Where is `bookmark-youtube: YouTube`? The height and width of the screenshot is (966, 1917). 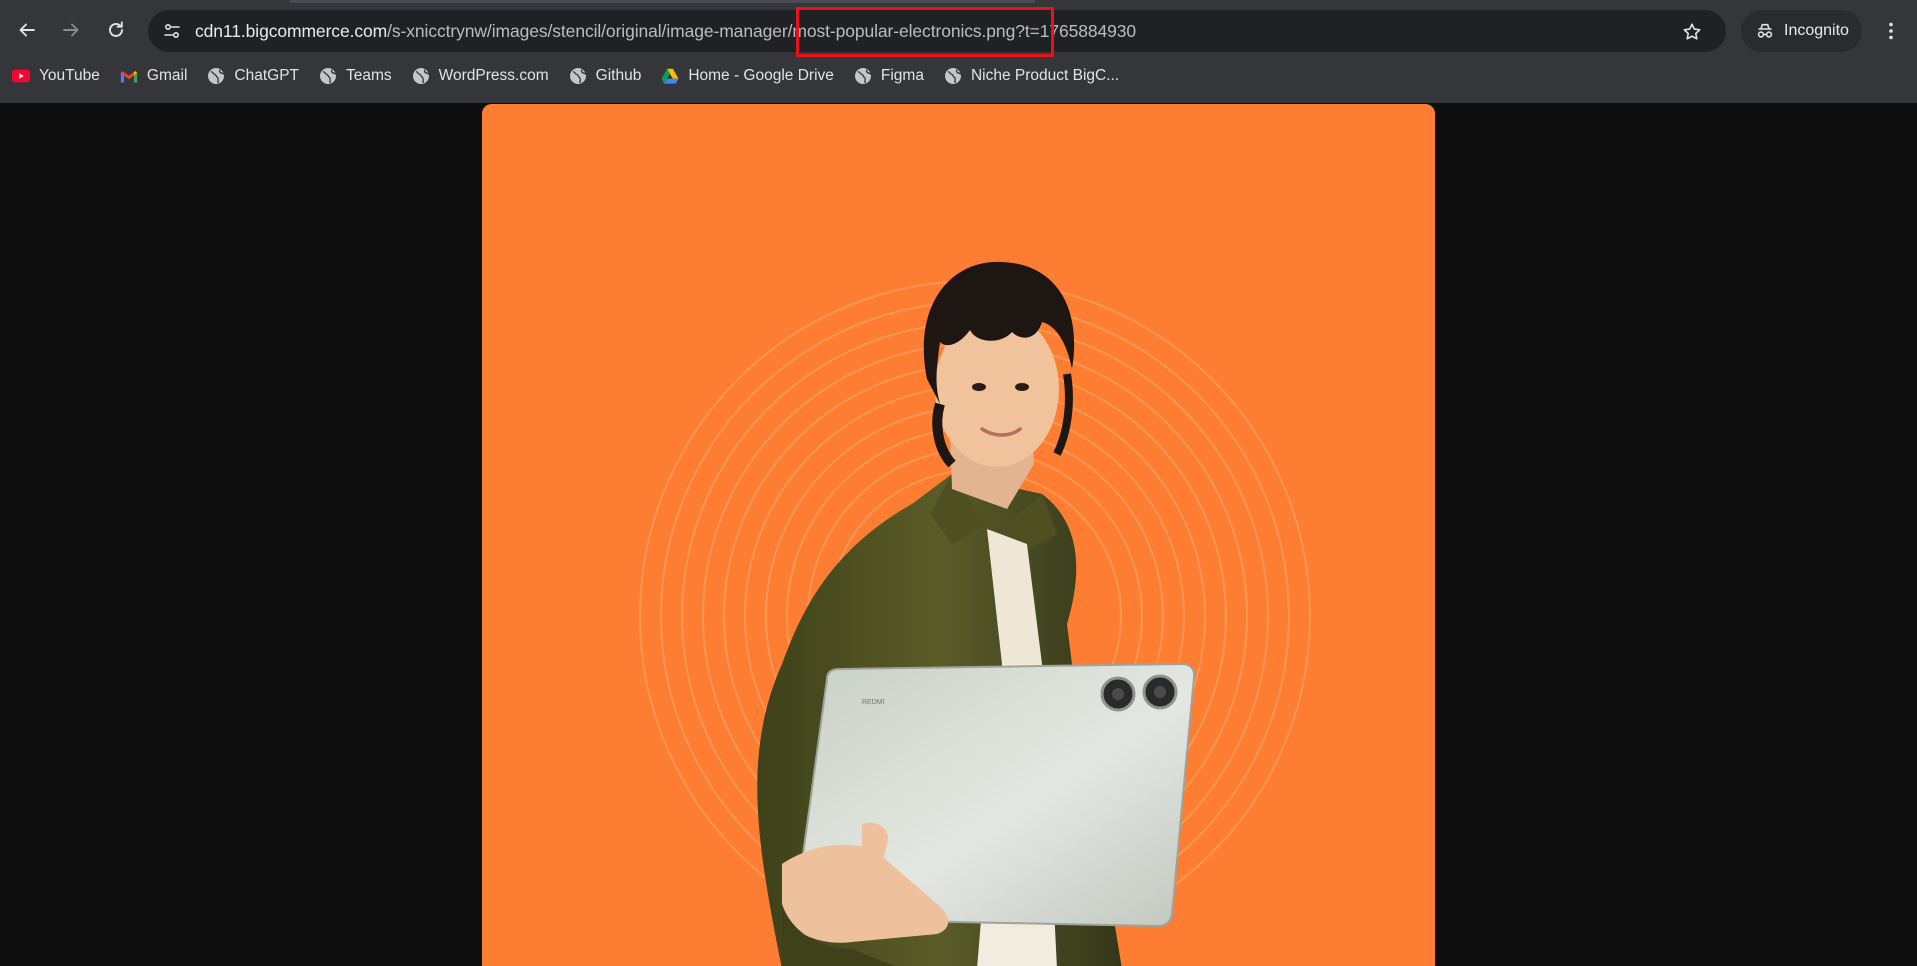
bookmark-youtube: YouTube is located at coordinates (54, 76).